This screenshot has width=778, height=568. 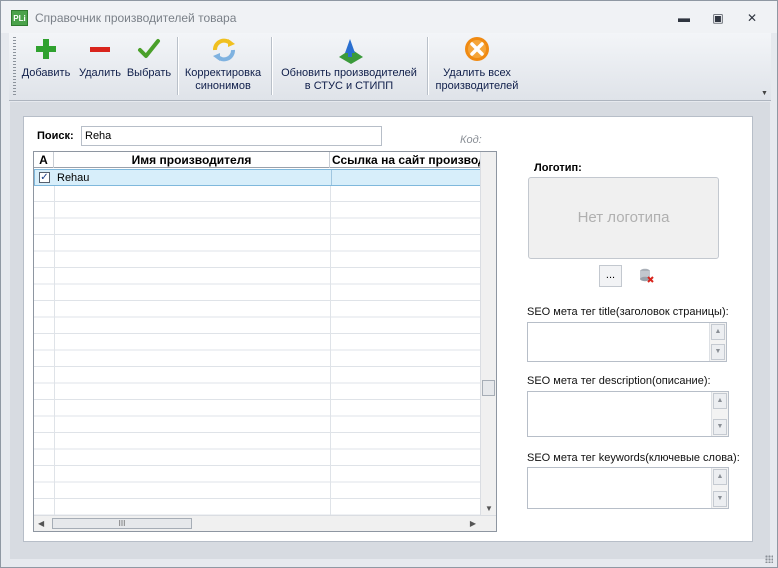 I want to click on seo-description-label: SEO мета тег description(описание):, so click(x=619, y=381).